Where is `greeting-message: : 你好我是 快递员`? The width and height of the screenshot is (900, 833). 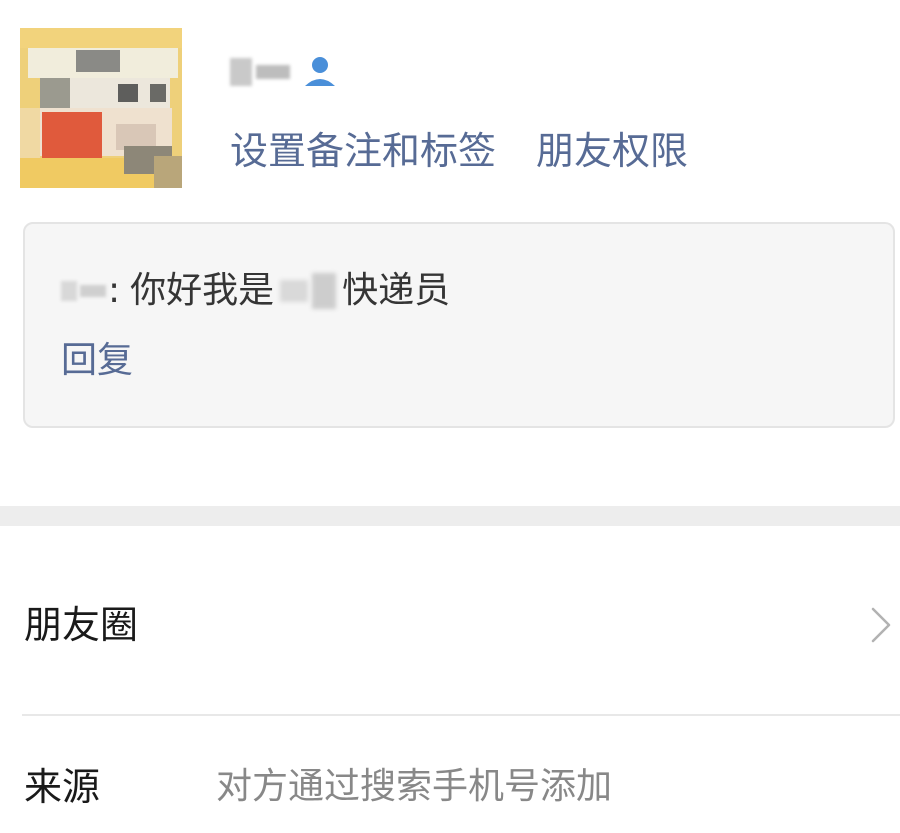
greeting-message: : 你好我是 快递员 is located at coordinates (255, 291).